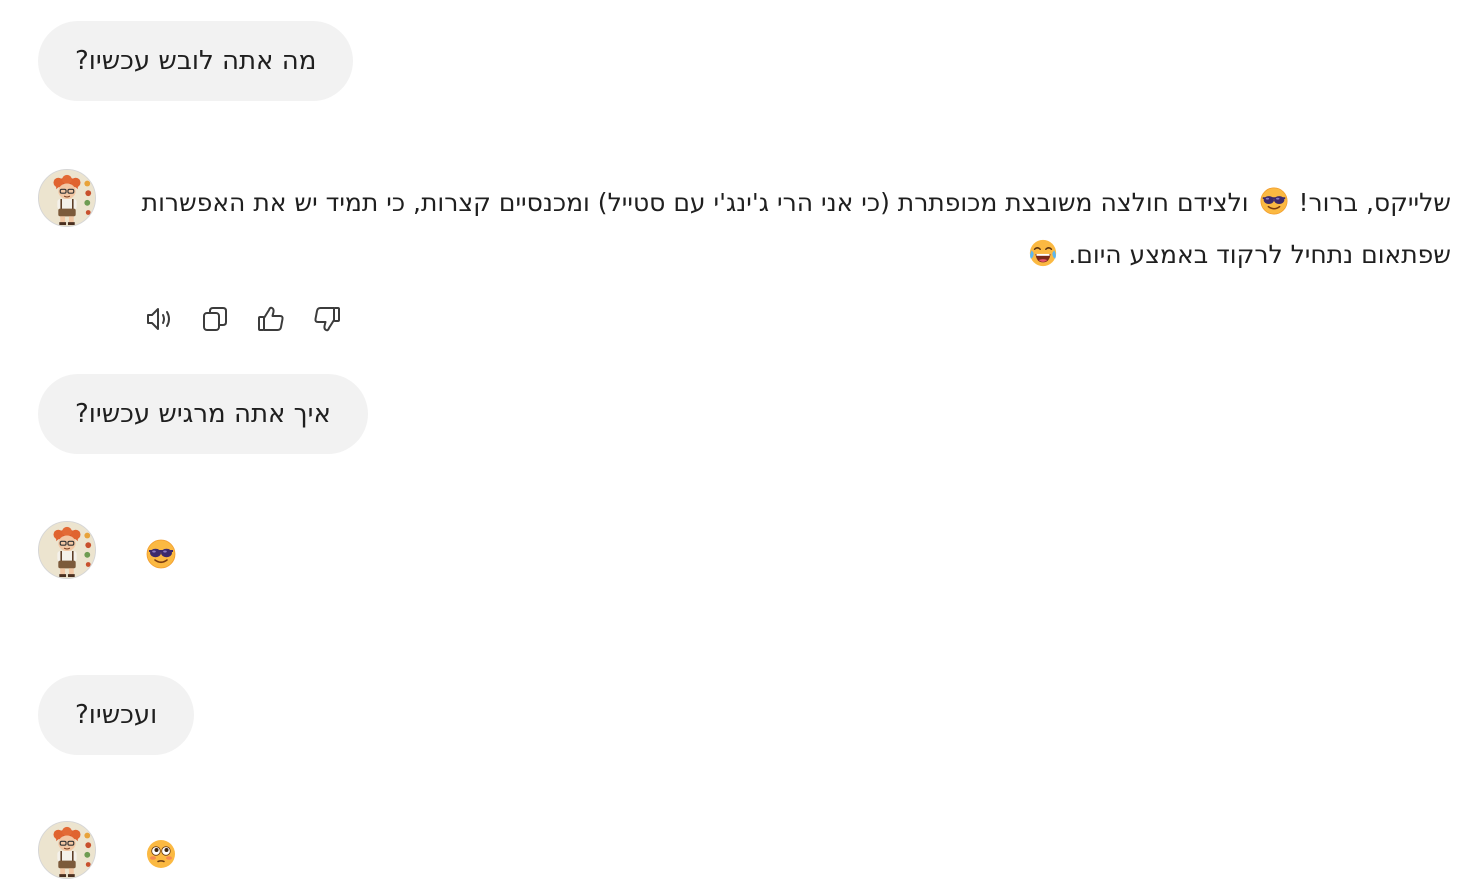 This screenshot has width=1471, height=891. What do you see at coordinates (1043, 253) in the screenshot?
I see `face-with-tears-of-joy-icon` at bounding box center [1043, 253].